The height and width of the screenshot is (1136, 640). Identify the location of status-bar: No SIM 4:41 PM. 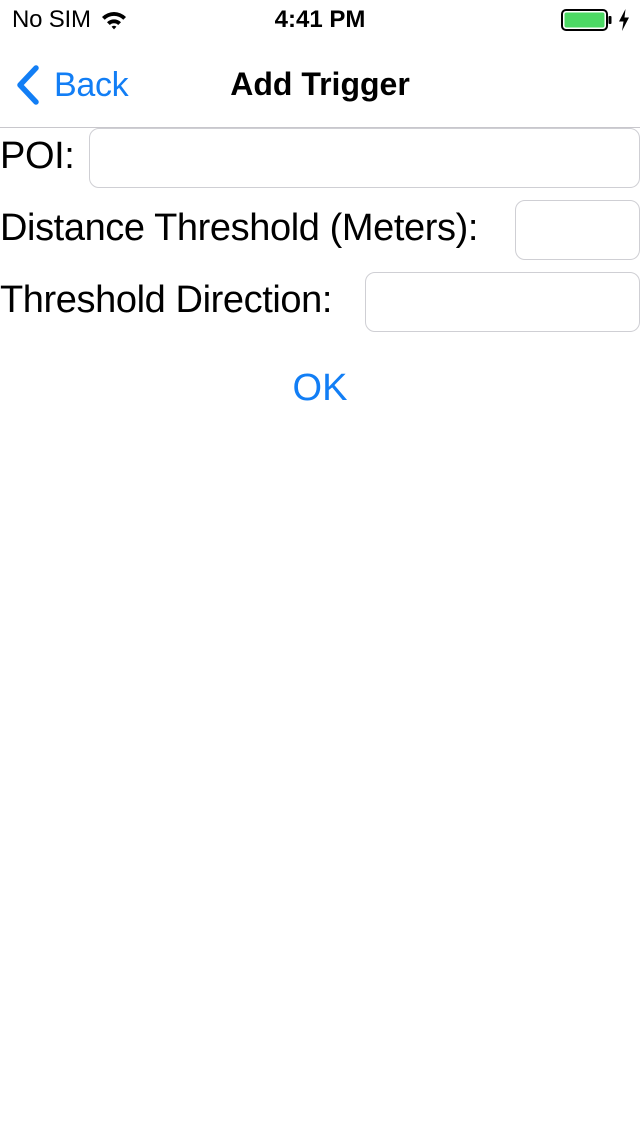
(320, 20).